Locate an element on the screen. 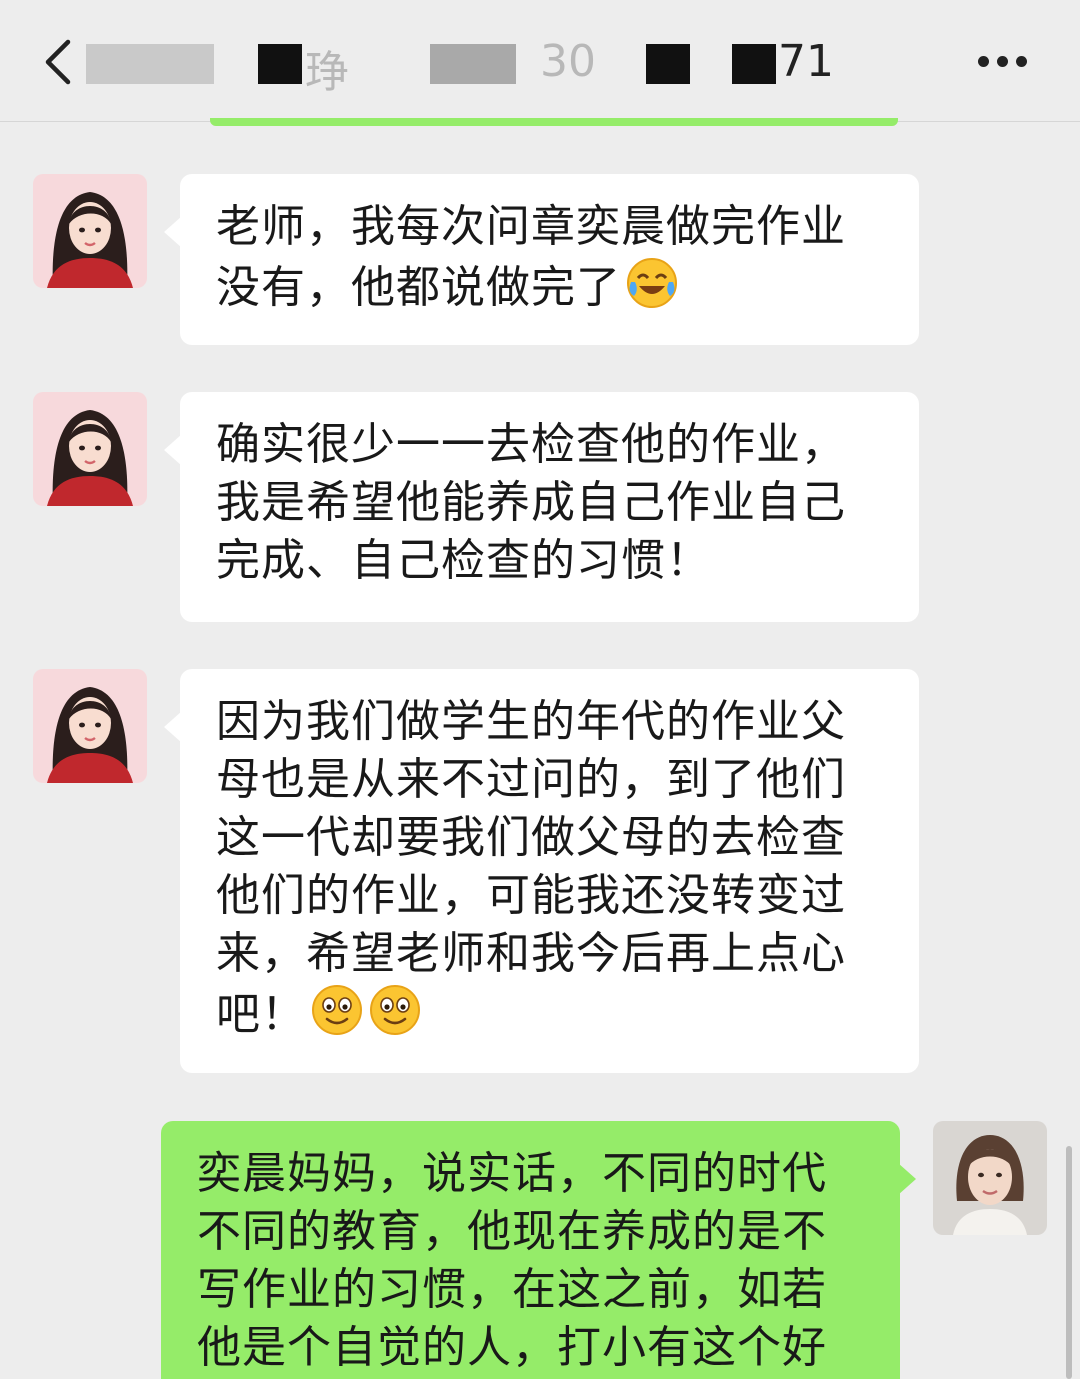 Image resolution: width=1080 pixels, height=1379 pixels. chat-title-fragment: 琤 is located at coordinates (327, 72).